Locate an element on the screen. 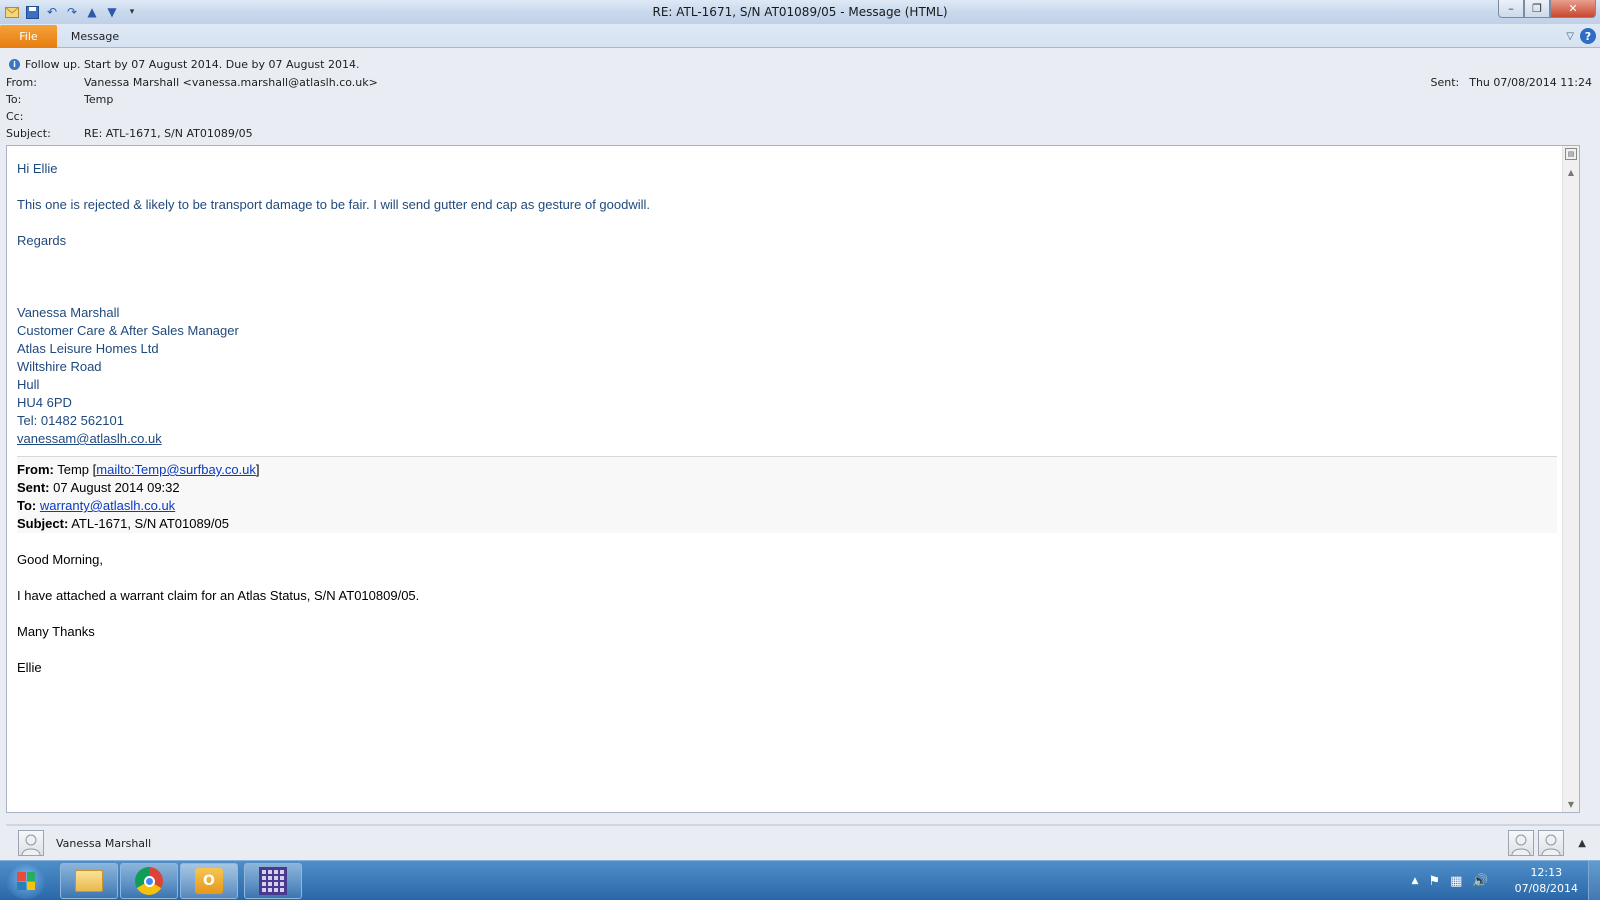  signature-tel: Tel: 01482 562101 is located at coordinates (70, 420).